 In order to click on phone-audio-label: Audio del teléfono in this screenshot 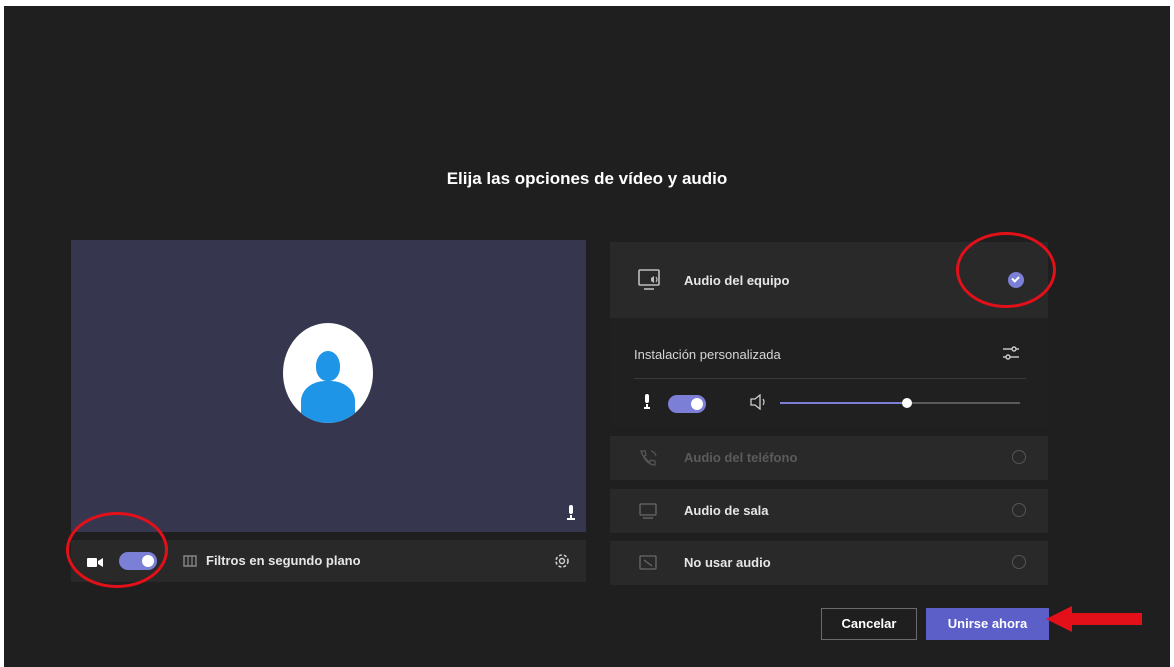, I will do `click(741, 457)`.